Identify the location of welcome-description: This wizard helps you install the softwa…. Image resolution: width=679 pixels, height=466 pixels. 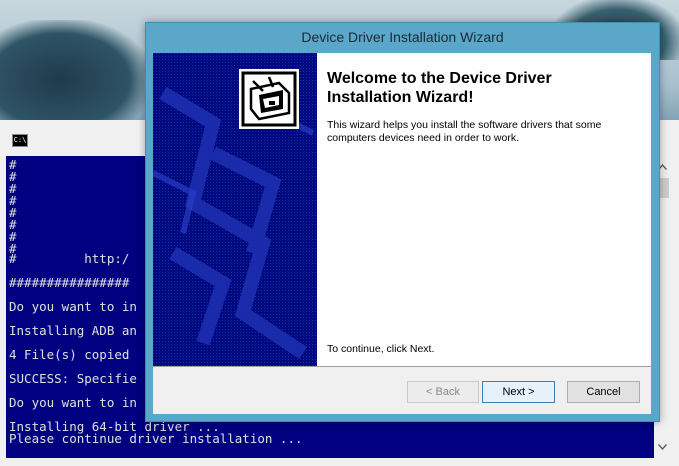
(464, 131).